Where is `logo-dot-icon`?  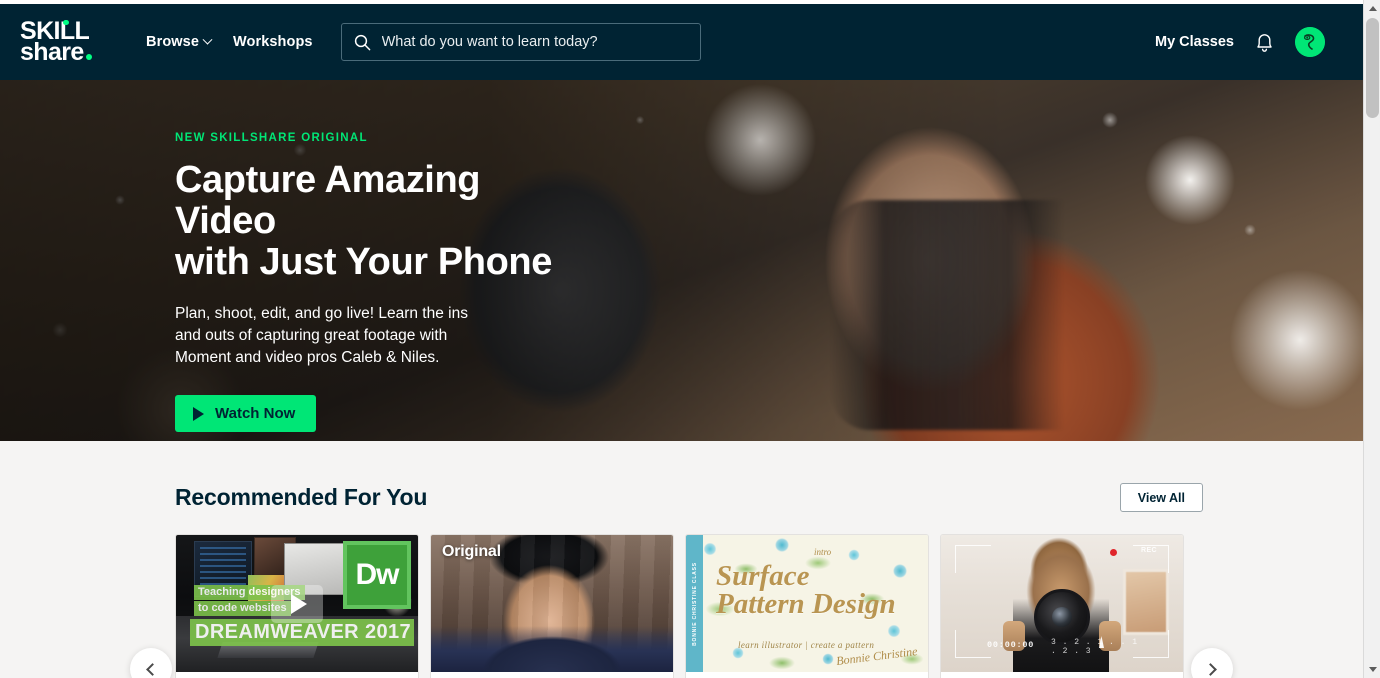 logo-dot-icon is located at coordinates (66, 22).